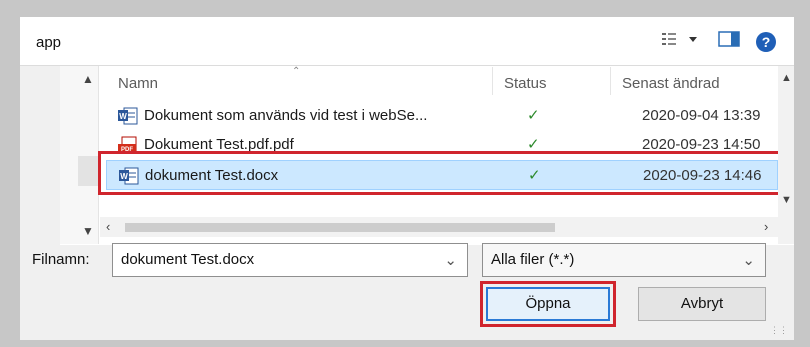 The image size is (810, 347). Describe the element at coordinates (296, 71) in the screenshot. I see `sort-arrow-icon: ⌃` at that location.